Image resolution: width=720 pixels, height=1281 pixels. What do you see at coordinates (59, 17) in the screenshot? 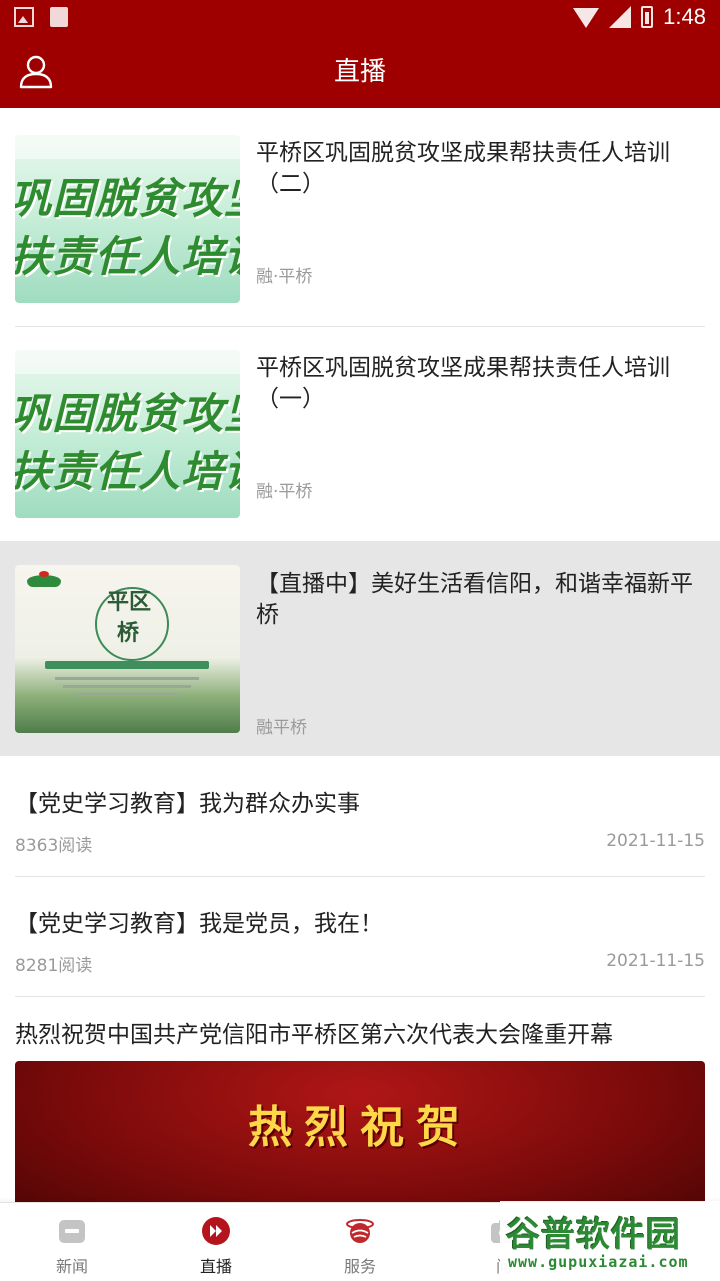
I see `app-notification-icon` at bounding box center [59, 17].